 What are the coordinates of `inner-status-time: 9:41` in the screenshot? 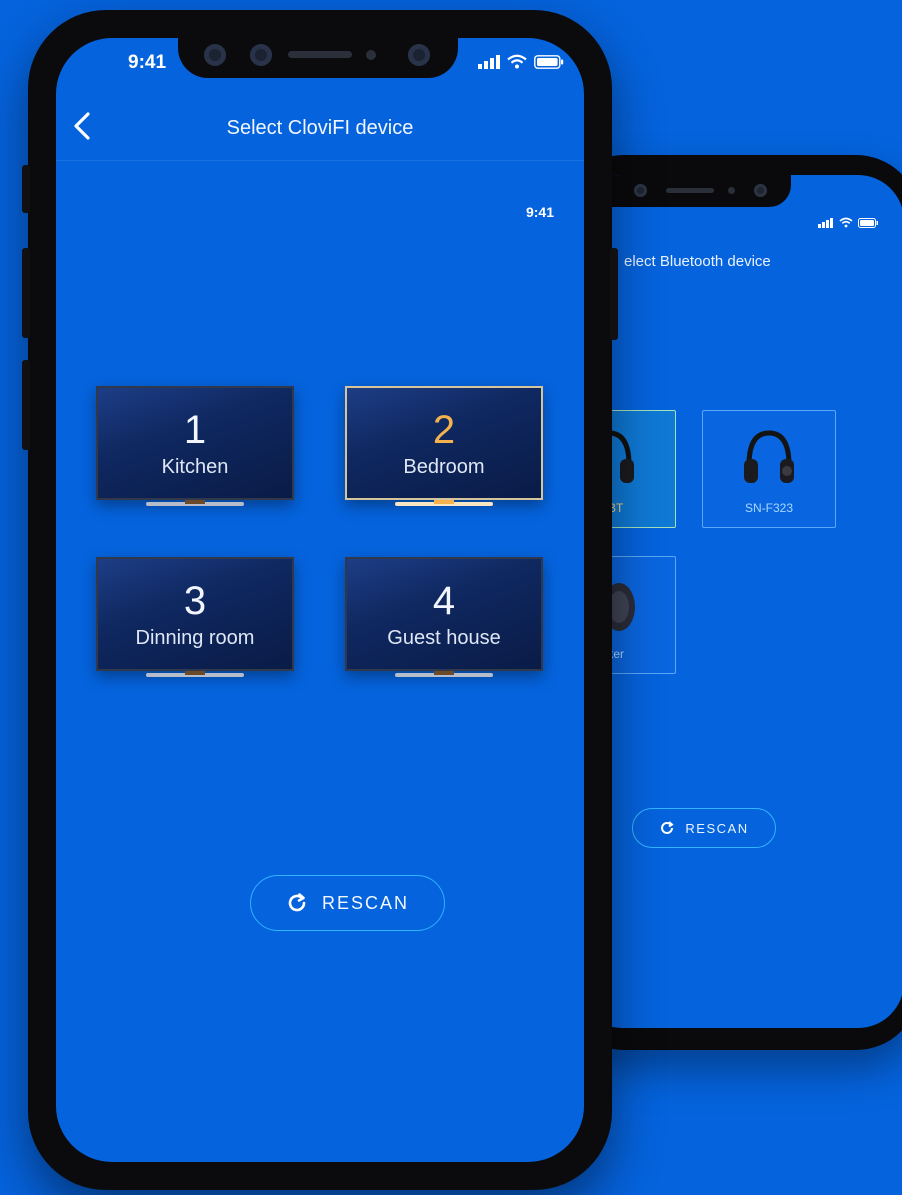 It's located at (539, 212).